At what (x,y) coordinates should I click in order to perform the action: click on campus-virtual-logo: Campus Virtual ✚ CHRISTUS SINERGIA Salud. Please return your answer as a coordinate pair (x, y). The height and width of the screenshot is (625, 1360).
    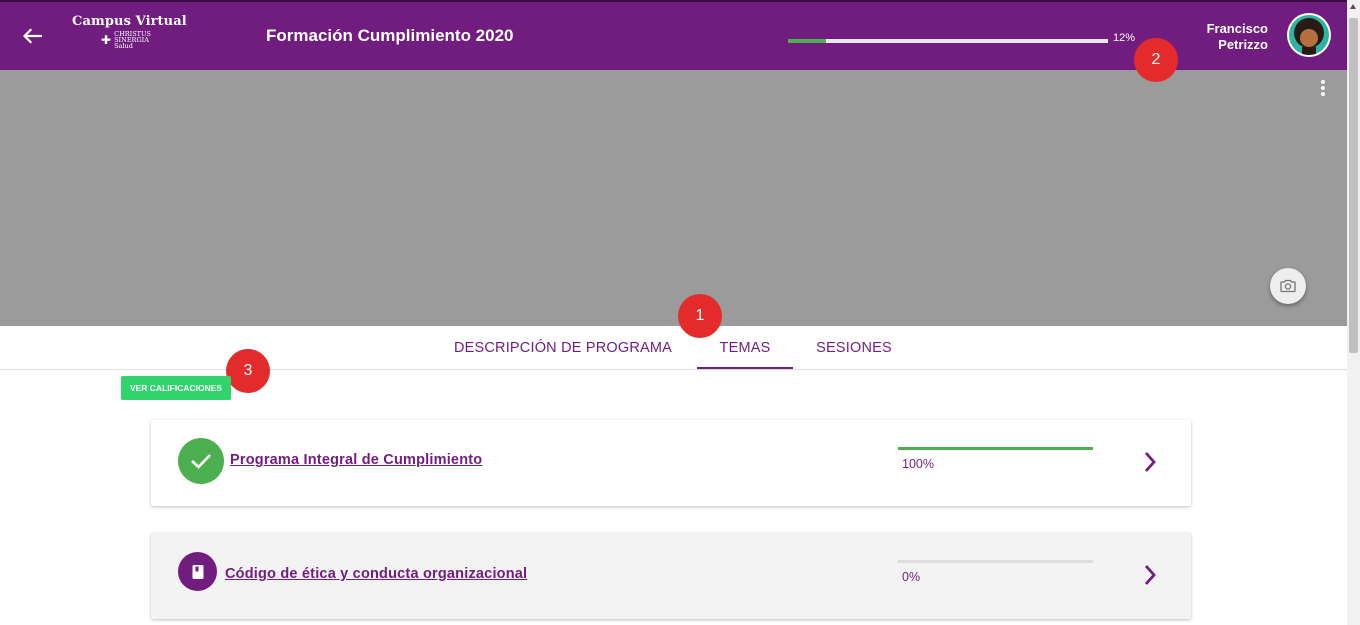
    Looking at the image, I should click on (129, 32).